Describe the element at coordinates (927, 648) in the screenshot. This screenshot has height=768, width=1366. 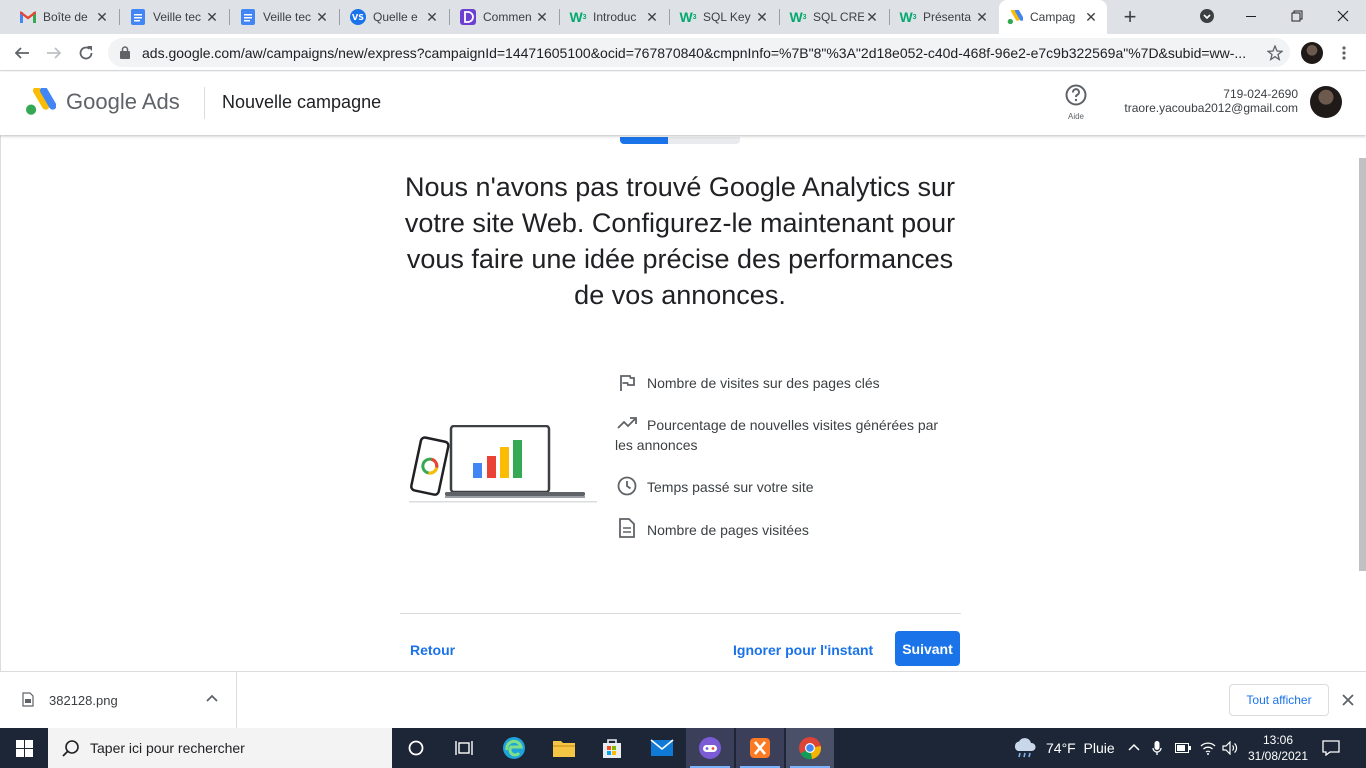
I see `next-button: Suivant` at that location.